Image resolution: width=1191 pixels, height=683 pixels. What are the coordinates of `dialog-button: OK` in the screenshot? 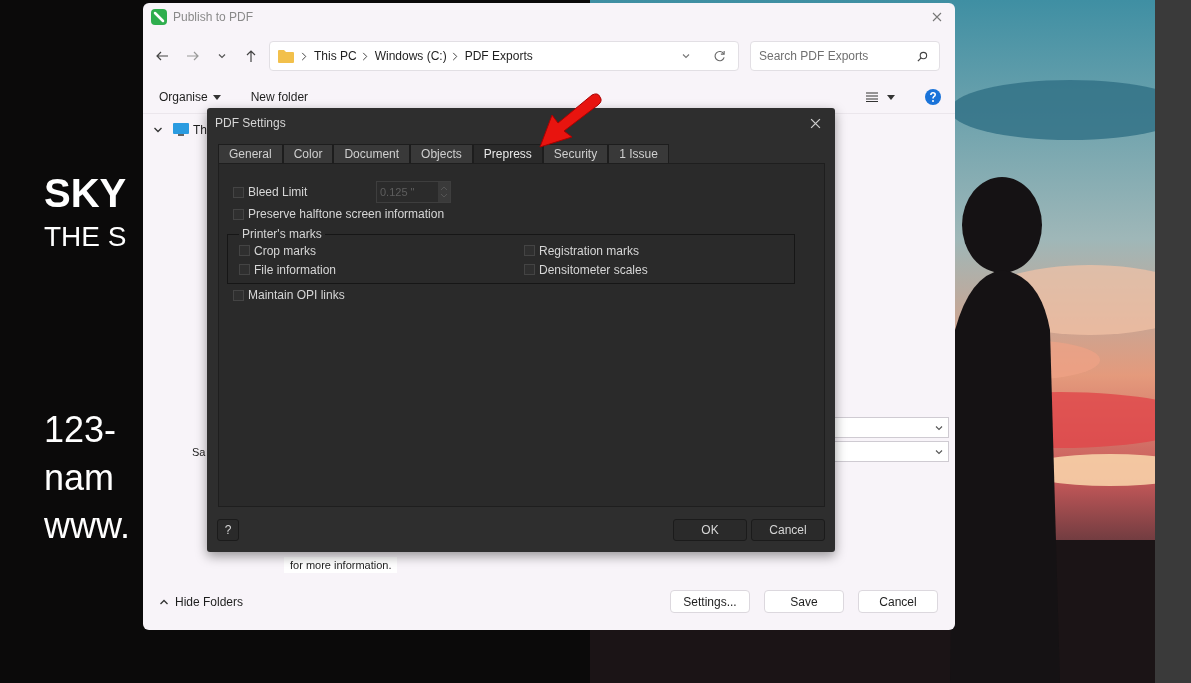 It's located at (710, 529).